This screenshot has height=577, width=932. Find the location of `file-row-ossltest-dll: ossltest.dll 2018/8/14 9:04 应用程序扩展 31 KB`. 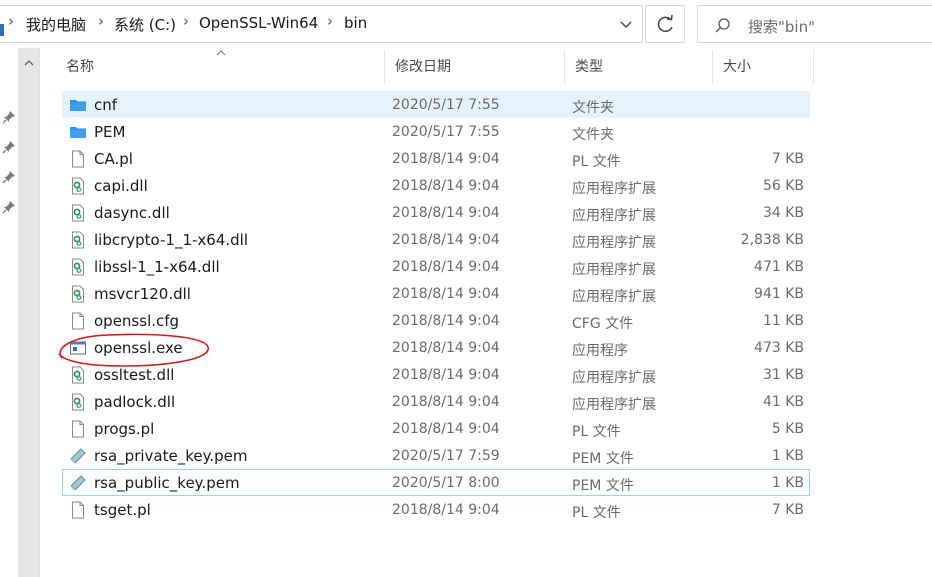

file-row-ossltest-dll: ossltest.dll 2018/8/14 9:04 应用程序扩展 31 KB is located at coordinates (436, 374).